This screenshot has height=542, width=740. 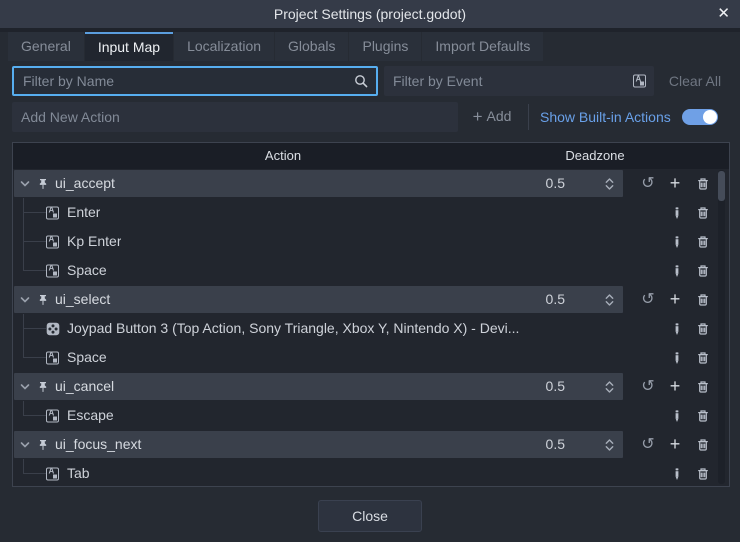 What do you see at coordinates (43, 445) in the screenshot?
I see `pin-icon` at bounding box center [43, 445].